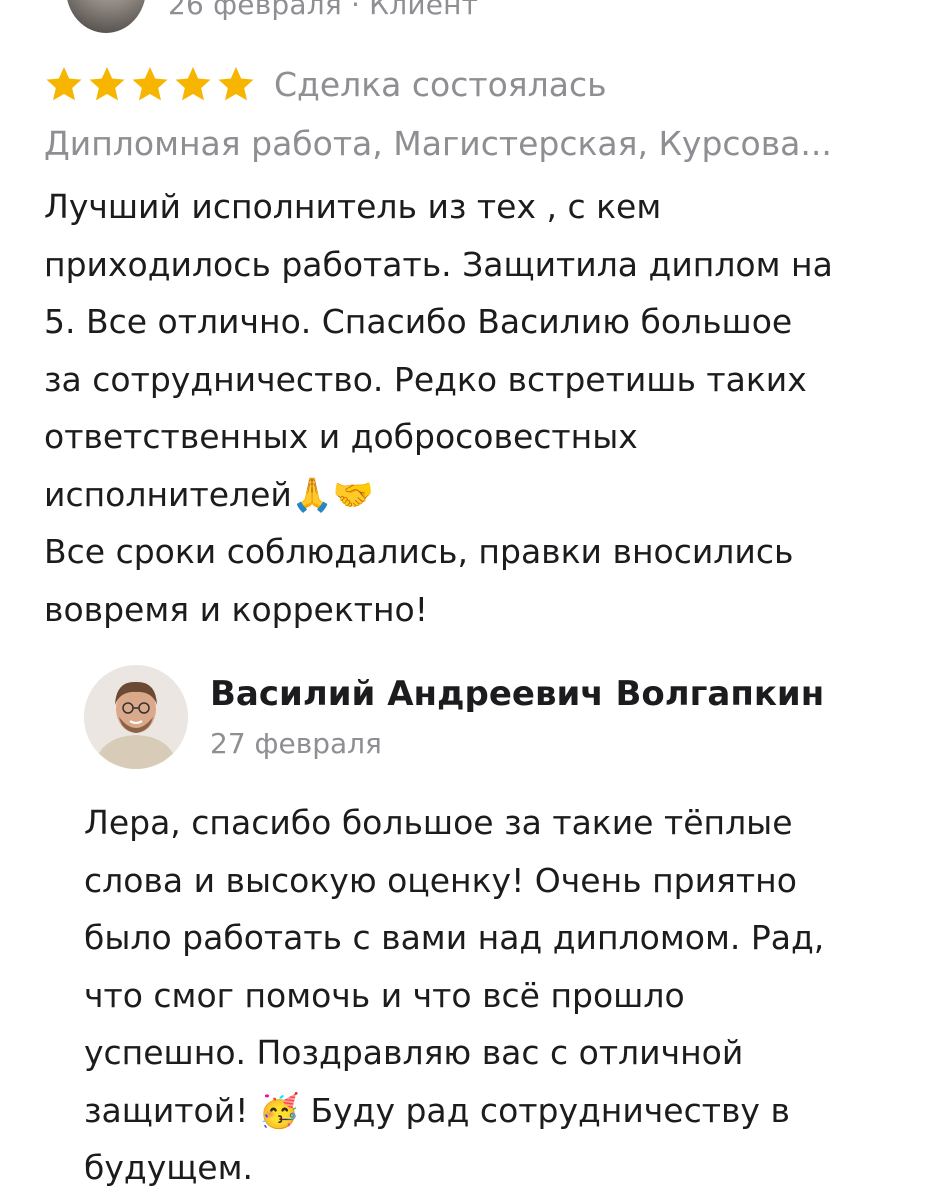 The image size is (939, 1200). What do you see at coordinates (440, 84) in the screenshot?
I see `deal-status: Сделка состоялась` at bounding box center [440, 84].